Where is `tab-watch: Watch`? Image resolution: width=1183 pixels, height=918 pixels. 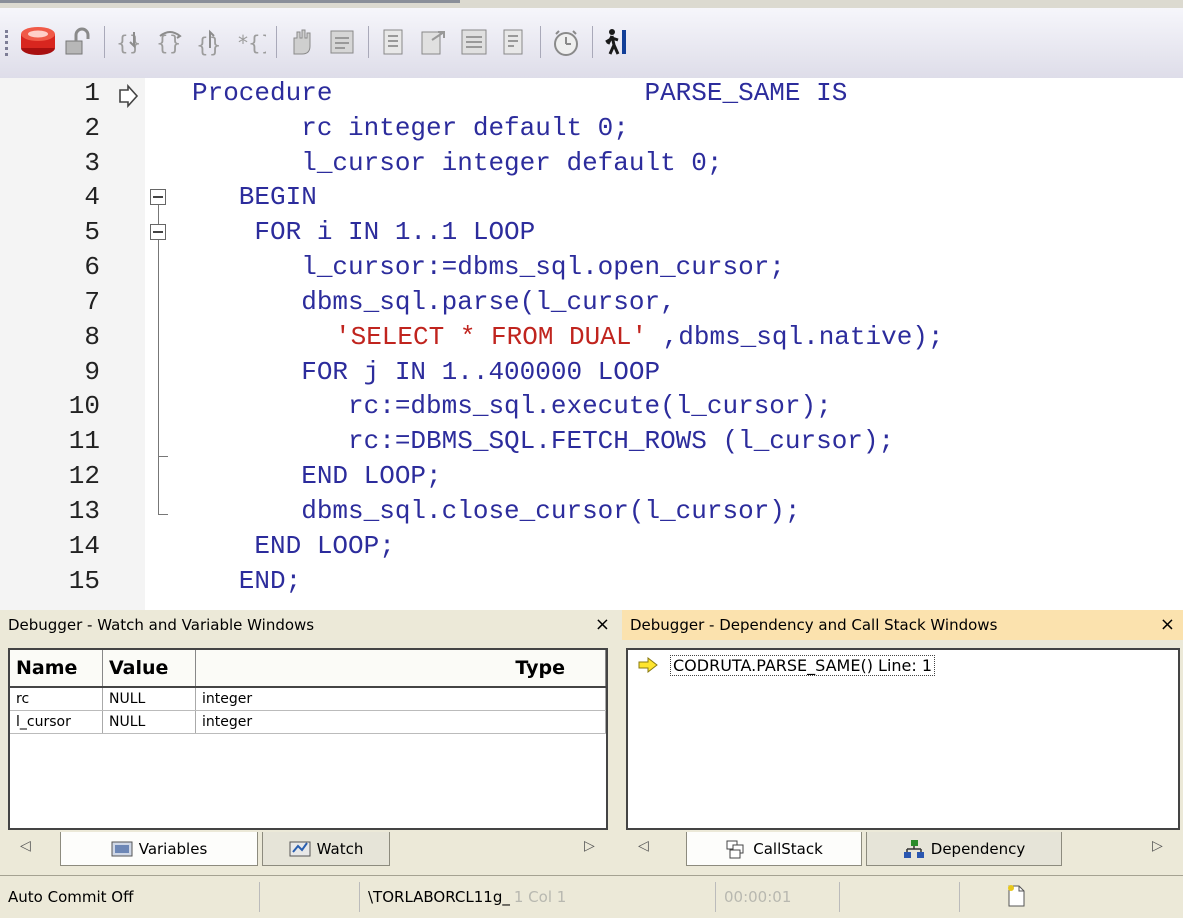 tab-watch: Watch is located at coordinates (326, 849).